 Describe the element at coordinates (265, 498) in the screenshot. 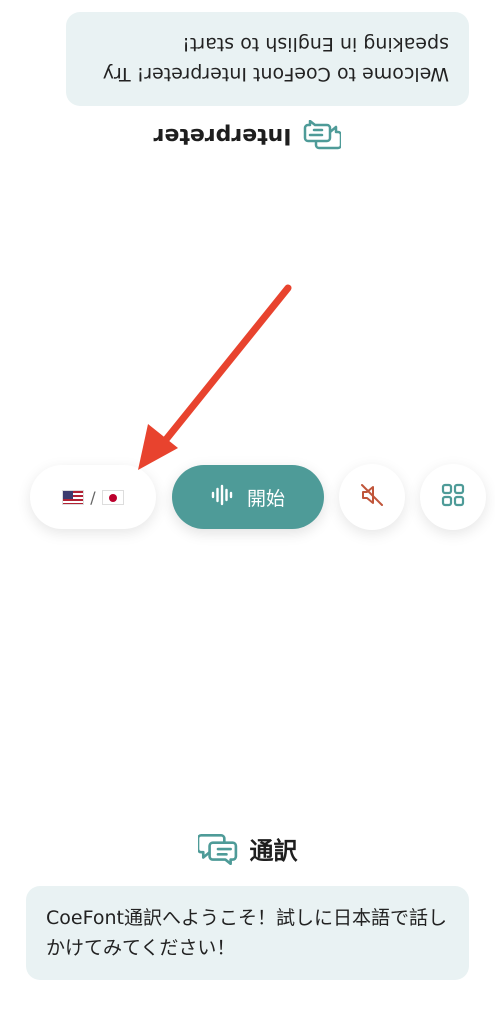

I see `start-button-label: 開始` at that location.